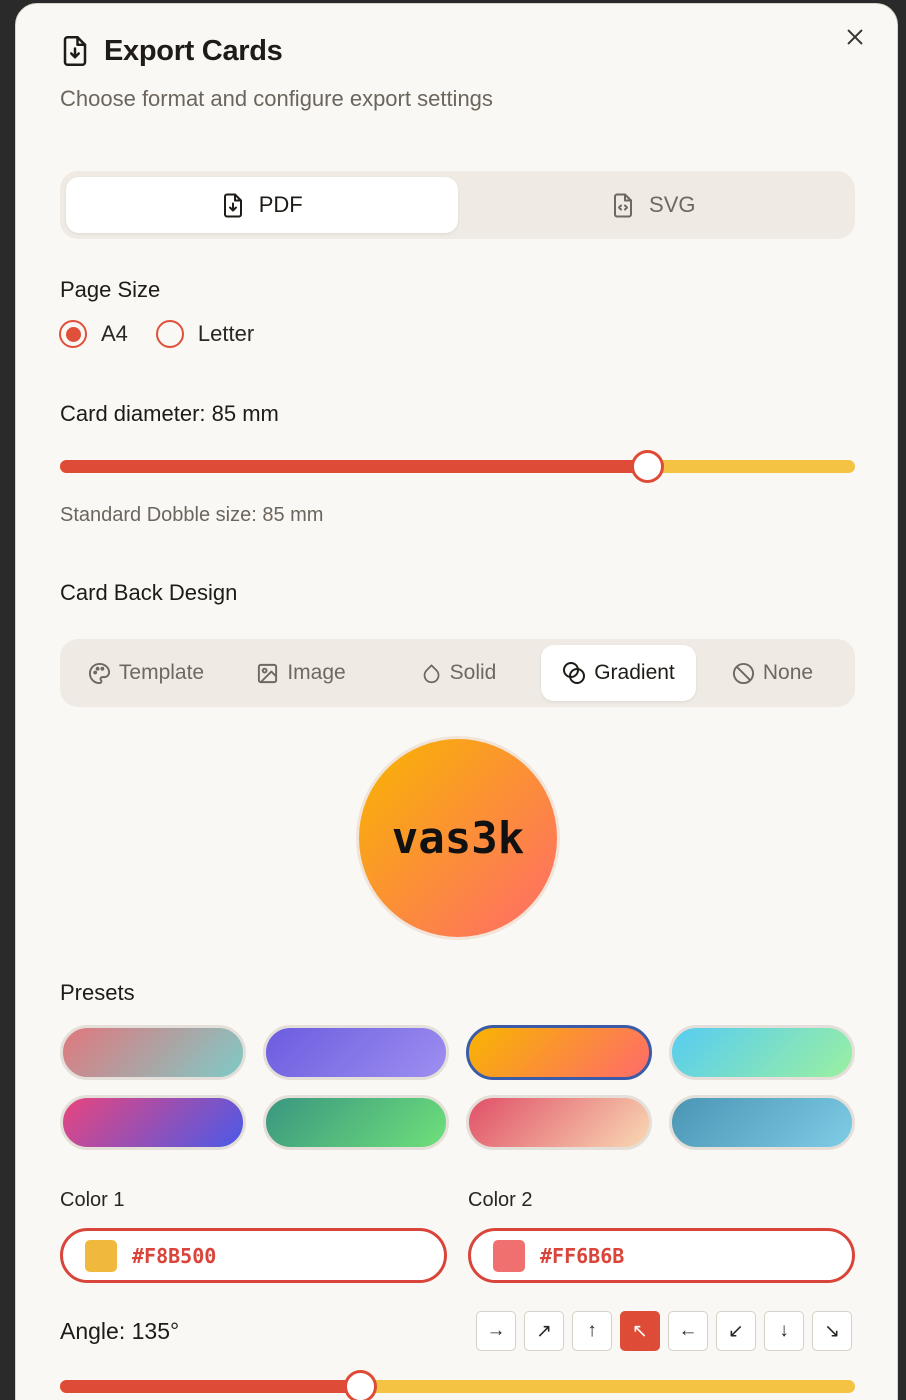 The width and height of the screenshot is (906, 1400). I want to click on direction-button-arrow-down-right: ↘, so click(832, 1331).